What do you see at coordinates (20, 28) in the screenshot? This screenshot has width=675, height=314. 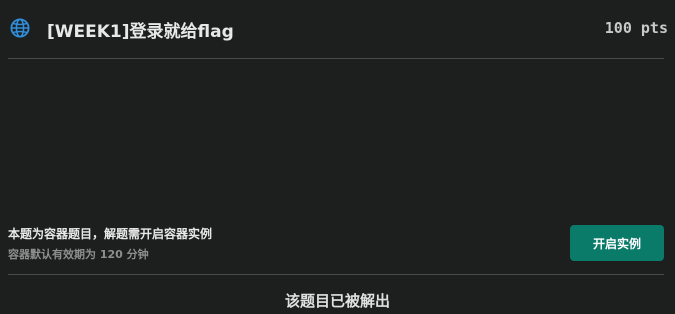 I see `globe-icon` at bounding box center [20, 28].